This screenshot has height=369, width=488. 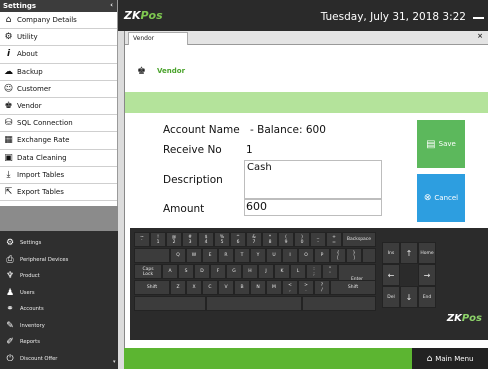 What do you see at coordinates (142, 239) in the screenshot?
I see `key: ~ `` at bounding box center [142, 239].